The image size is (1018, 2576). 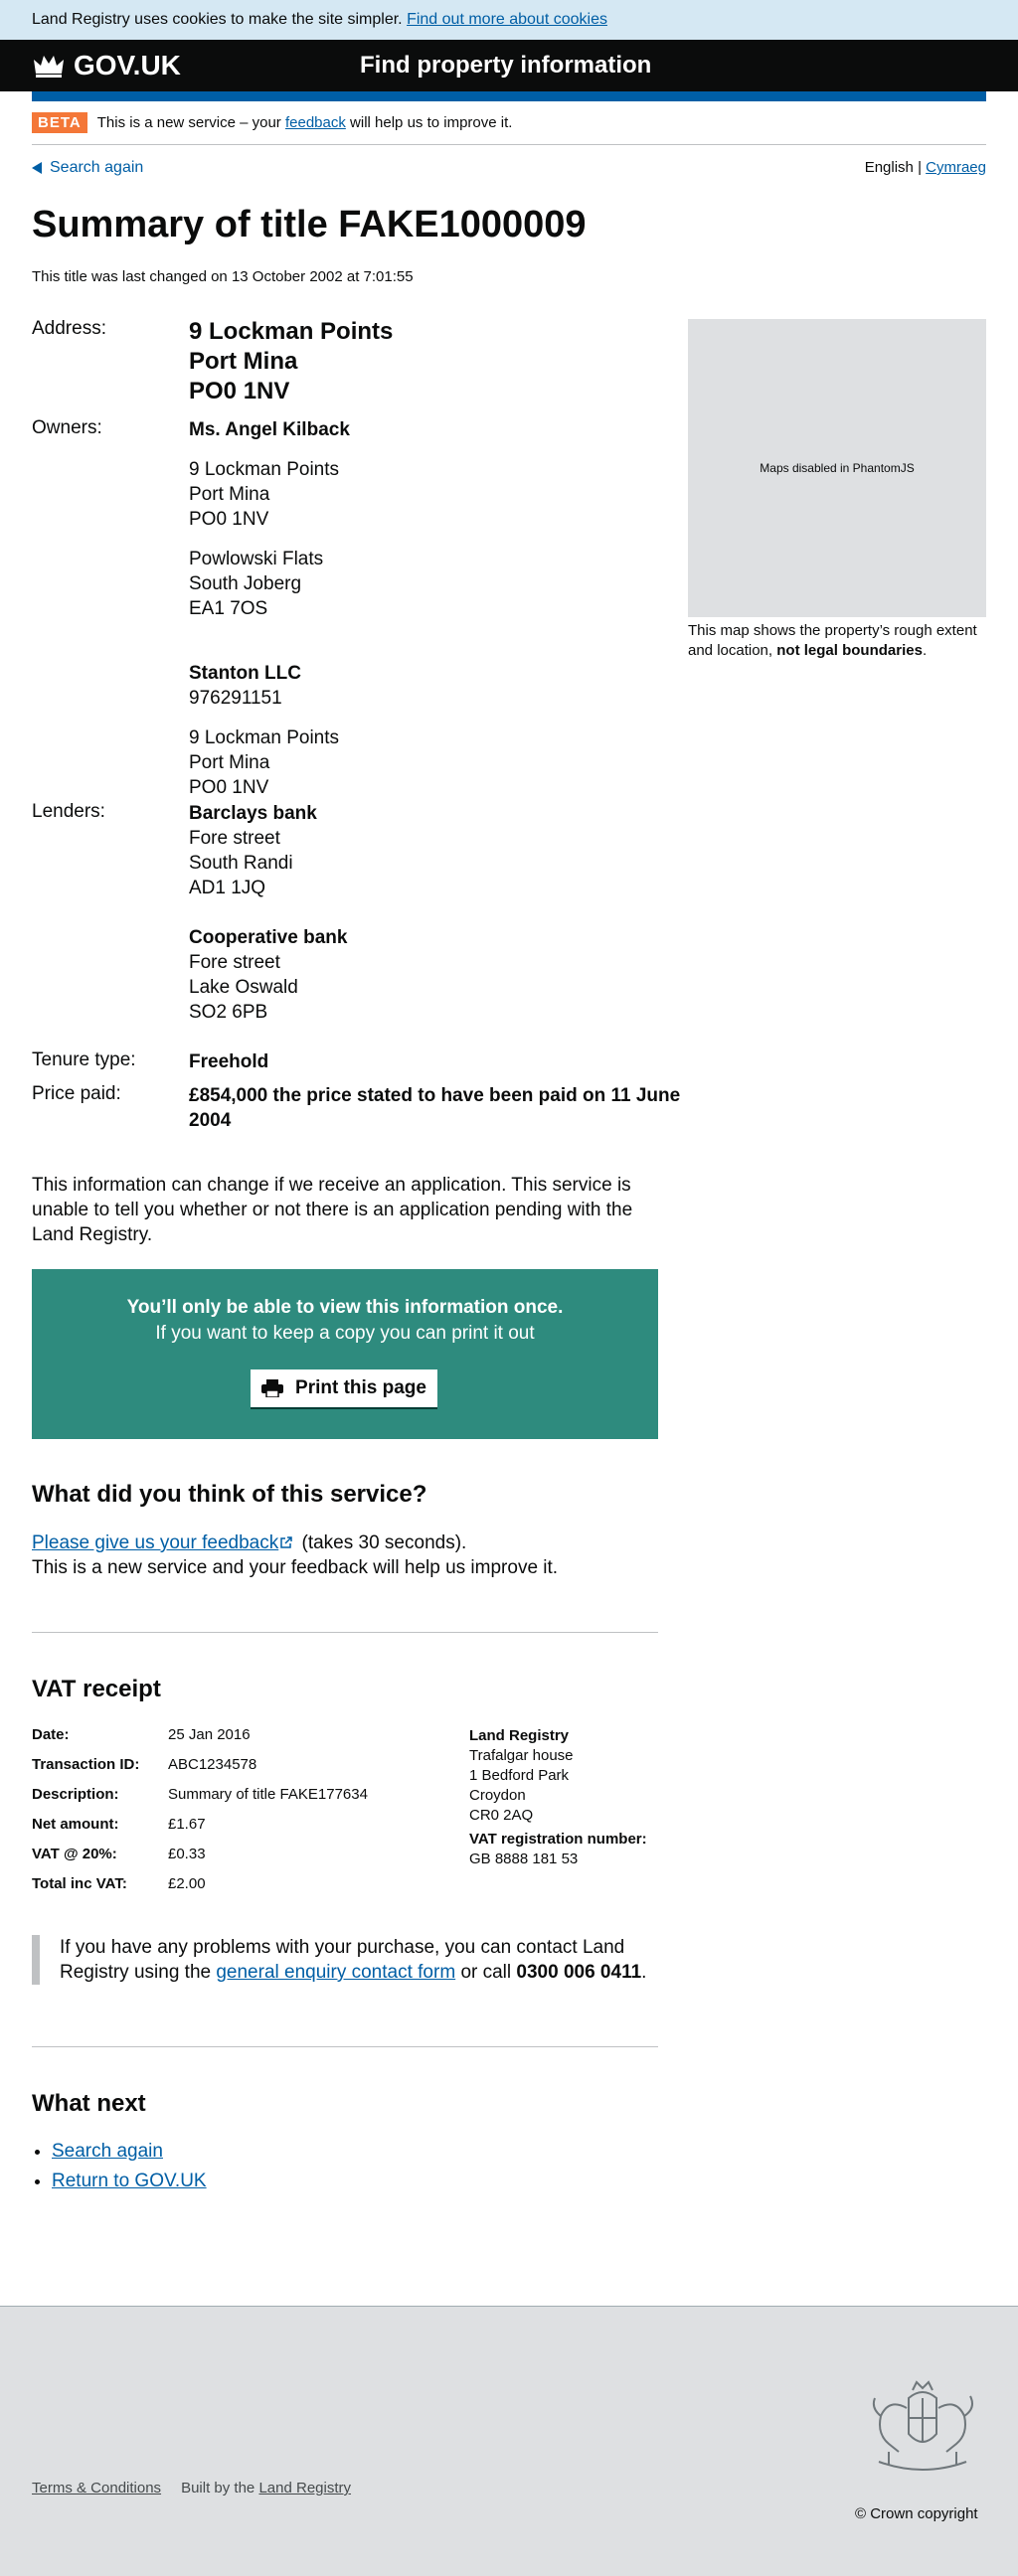 What do you see at coordinates (127, 65) in the screenshot?
I see `logo-text: GOV.UK` at bounding box center [127, 65].